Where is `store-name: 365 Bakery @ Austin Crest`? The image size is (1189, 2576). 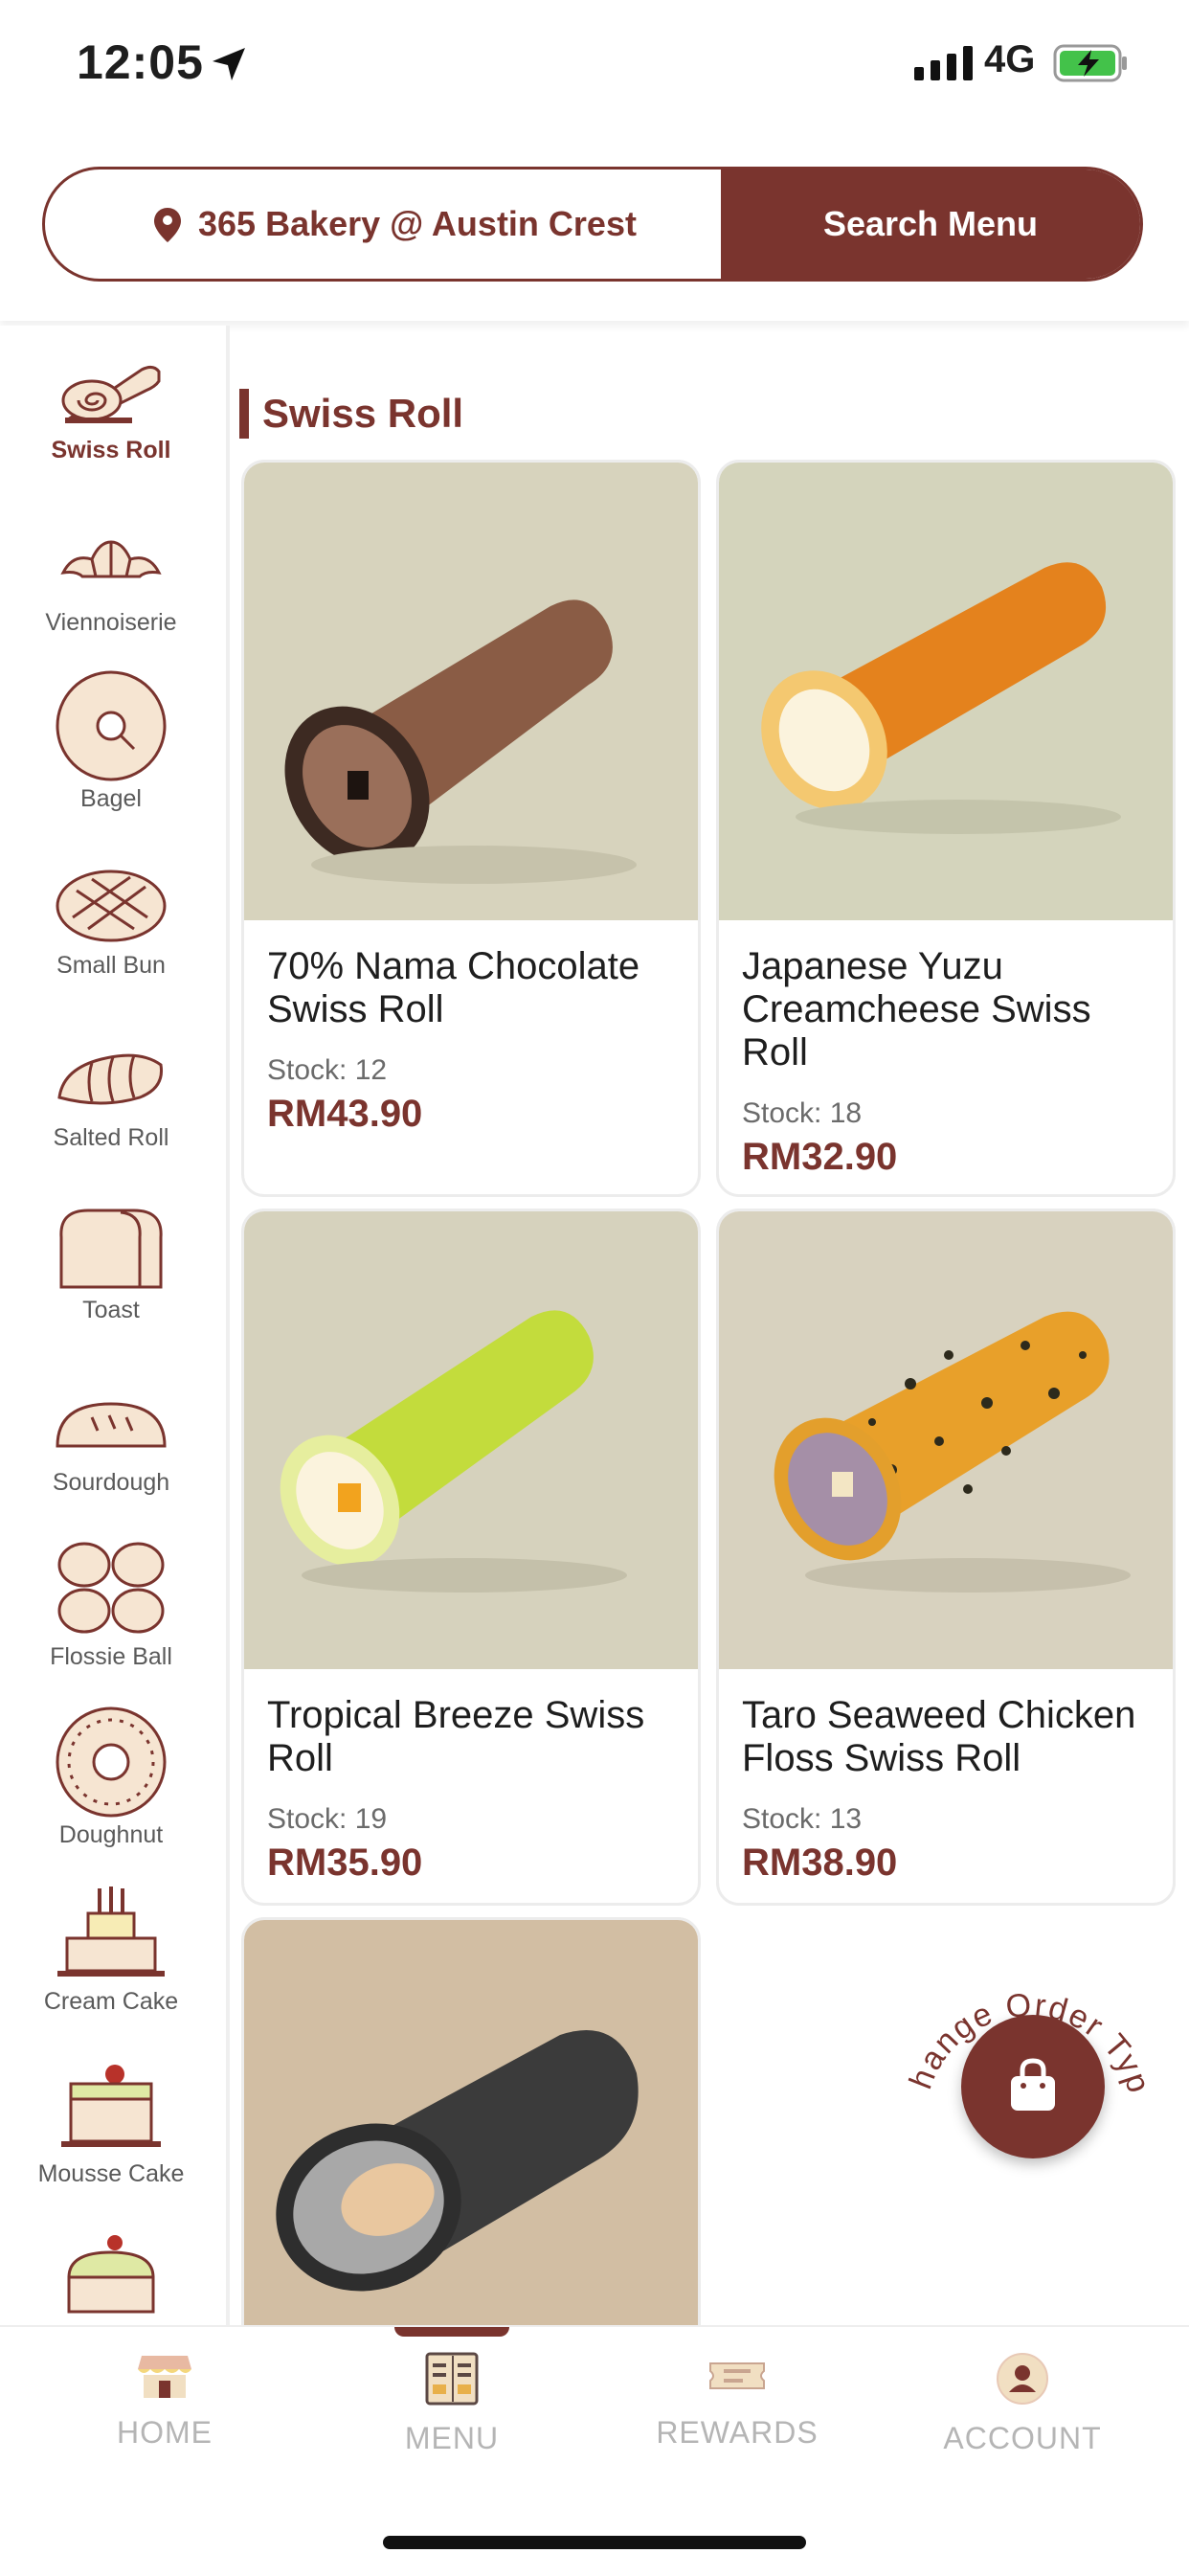 store-name: 365 Bakery @ Austin Crest is located at coordinates (417, 223).